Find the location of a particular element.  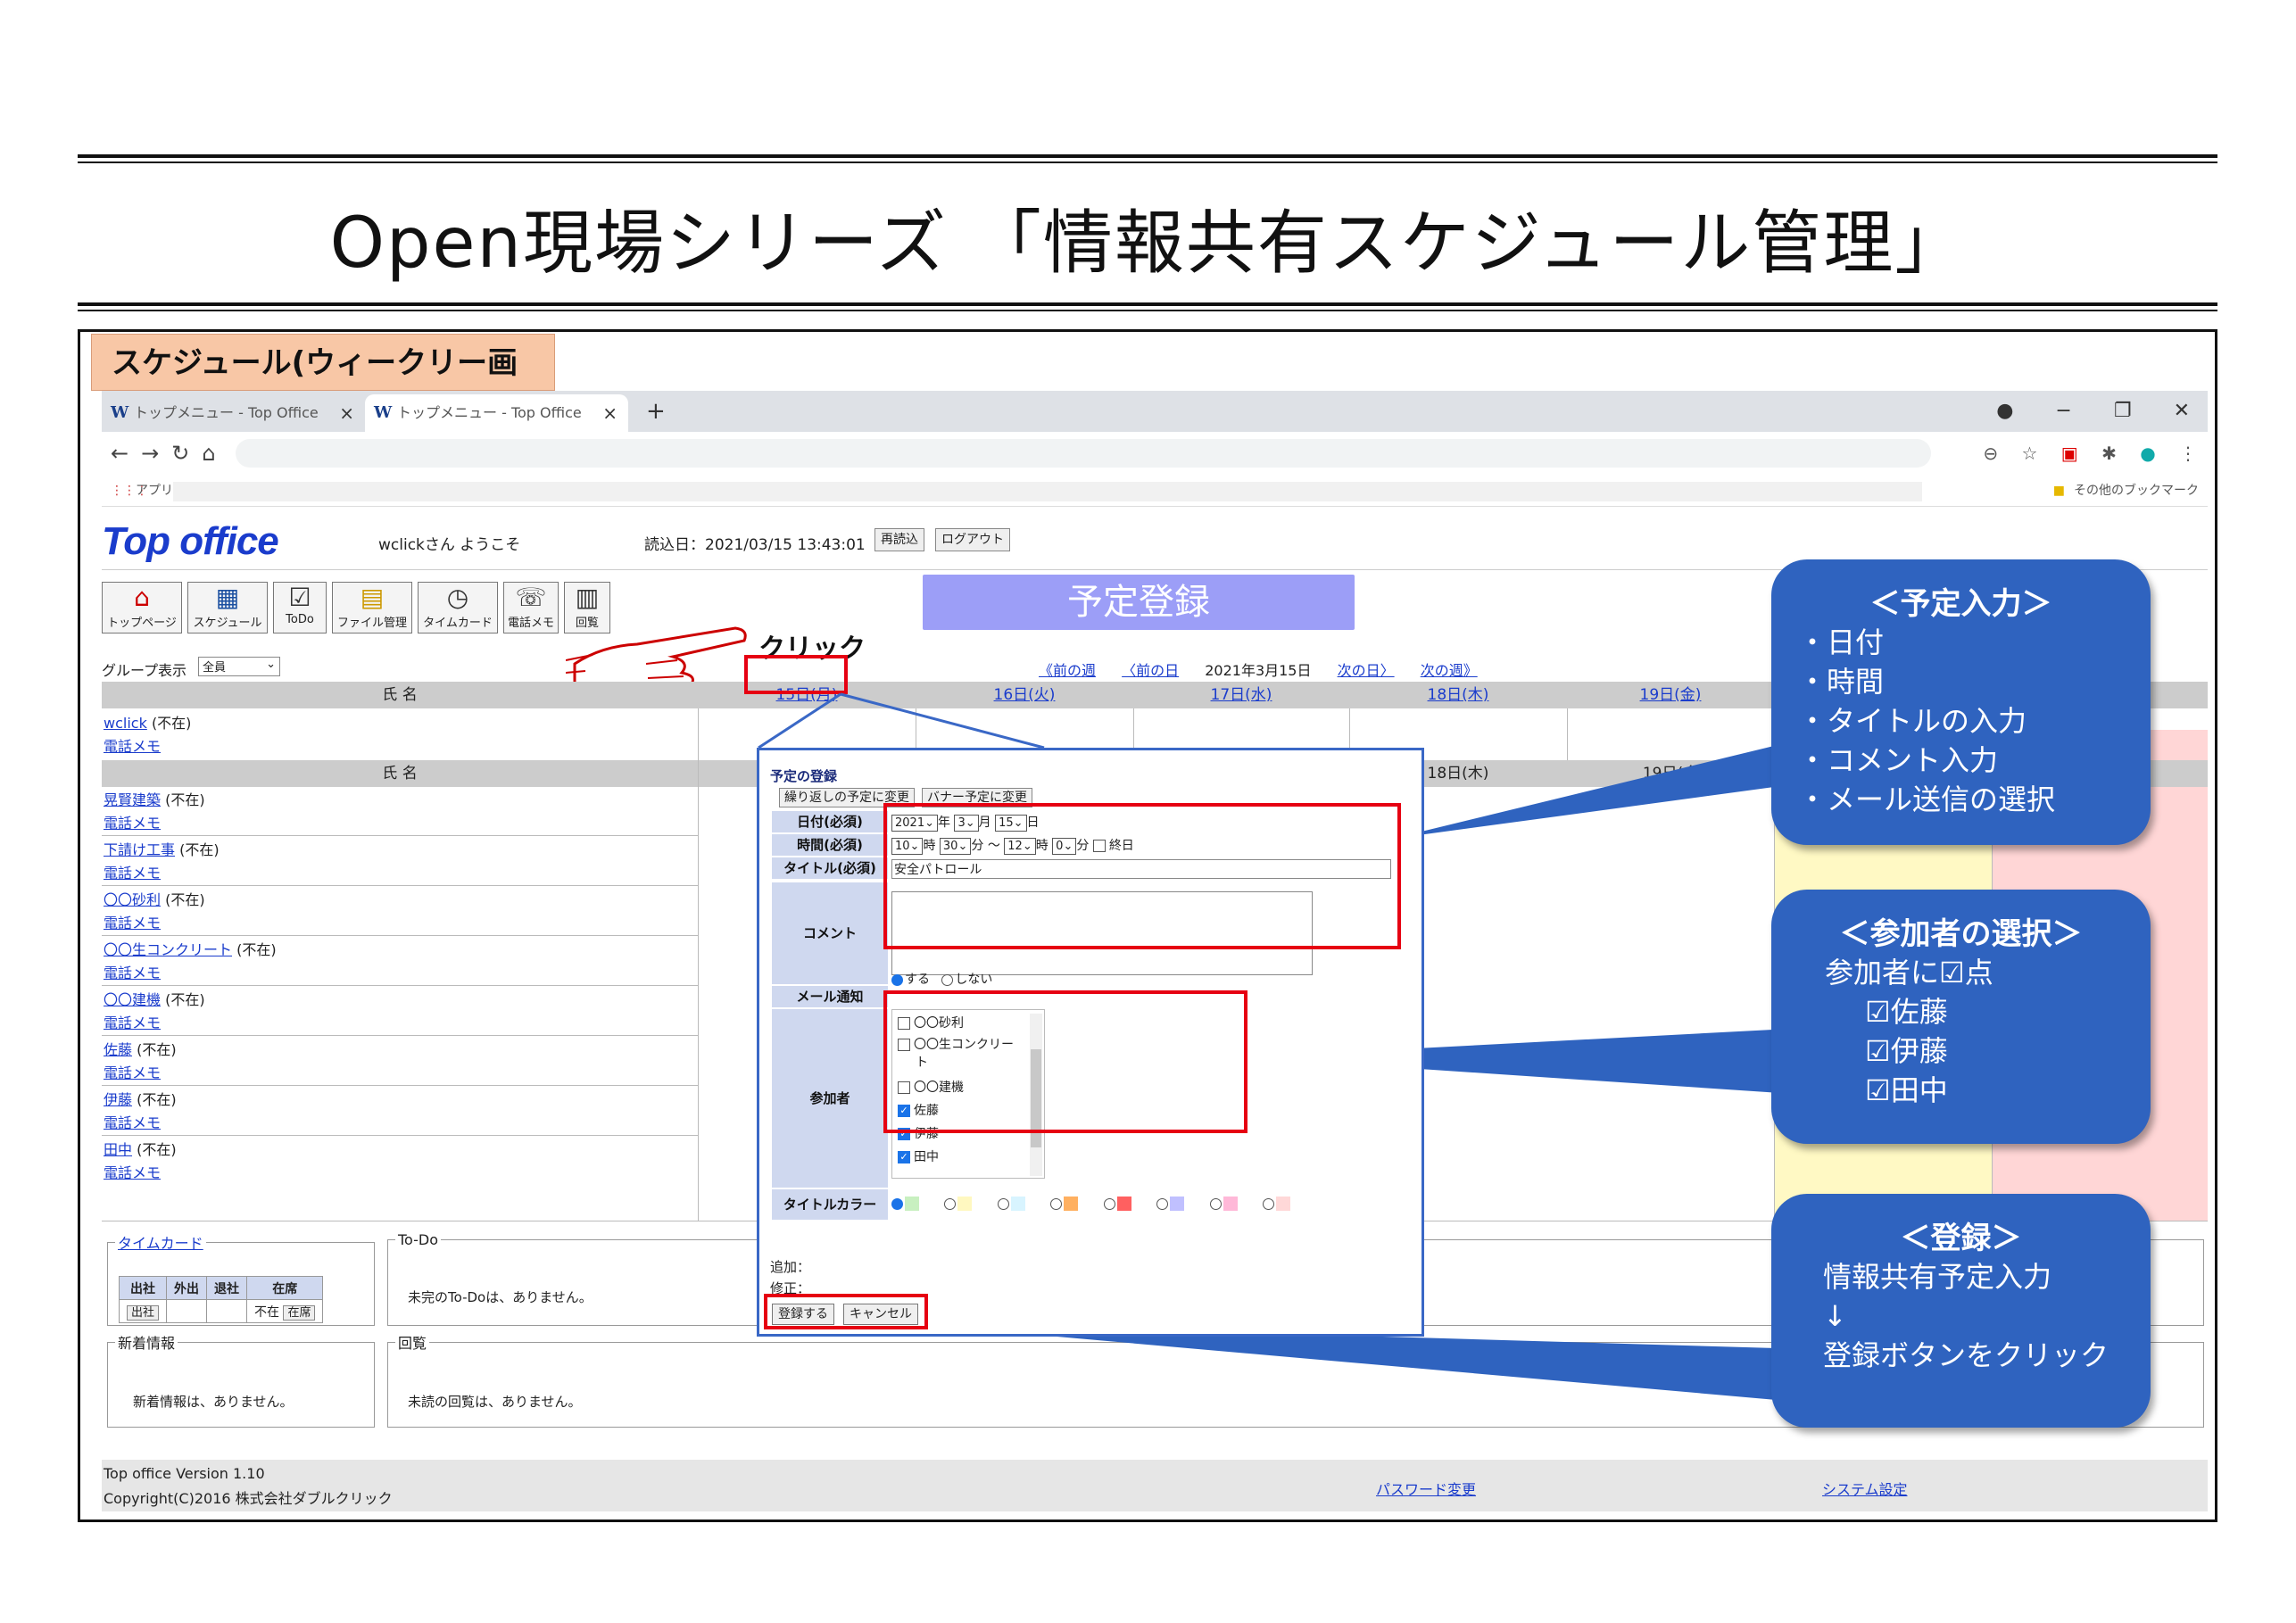

callout-line: ・コメント入力 is located at coordinates (1899, 760).